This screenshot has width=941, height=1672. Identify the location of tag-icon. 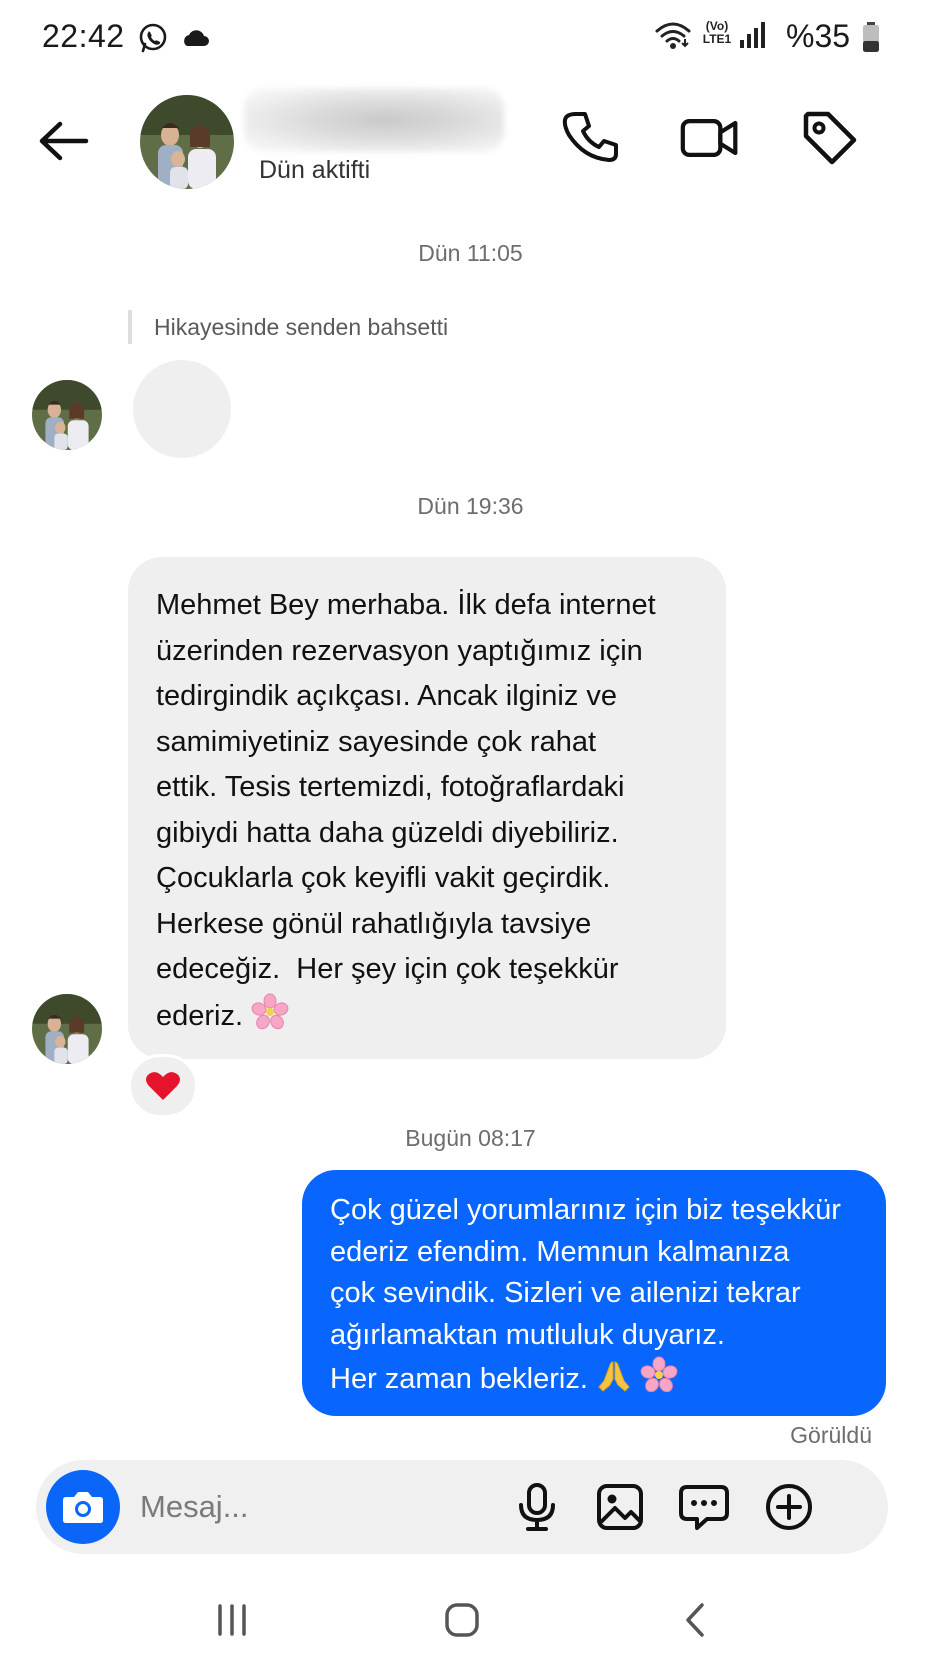
(830, 138).